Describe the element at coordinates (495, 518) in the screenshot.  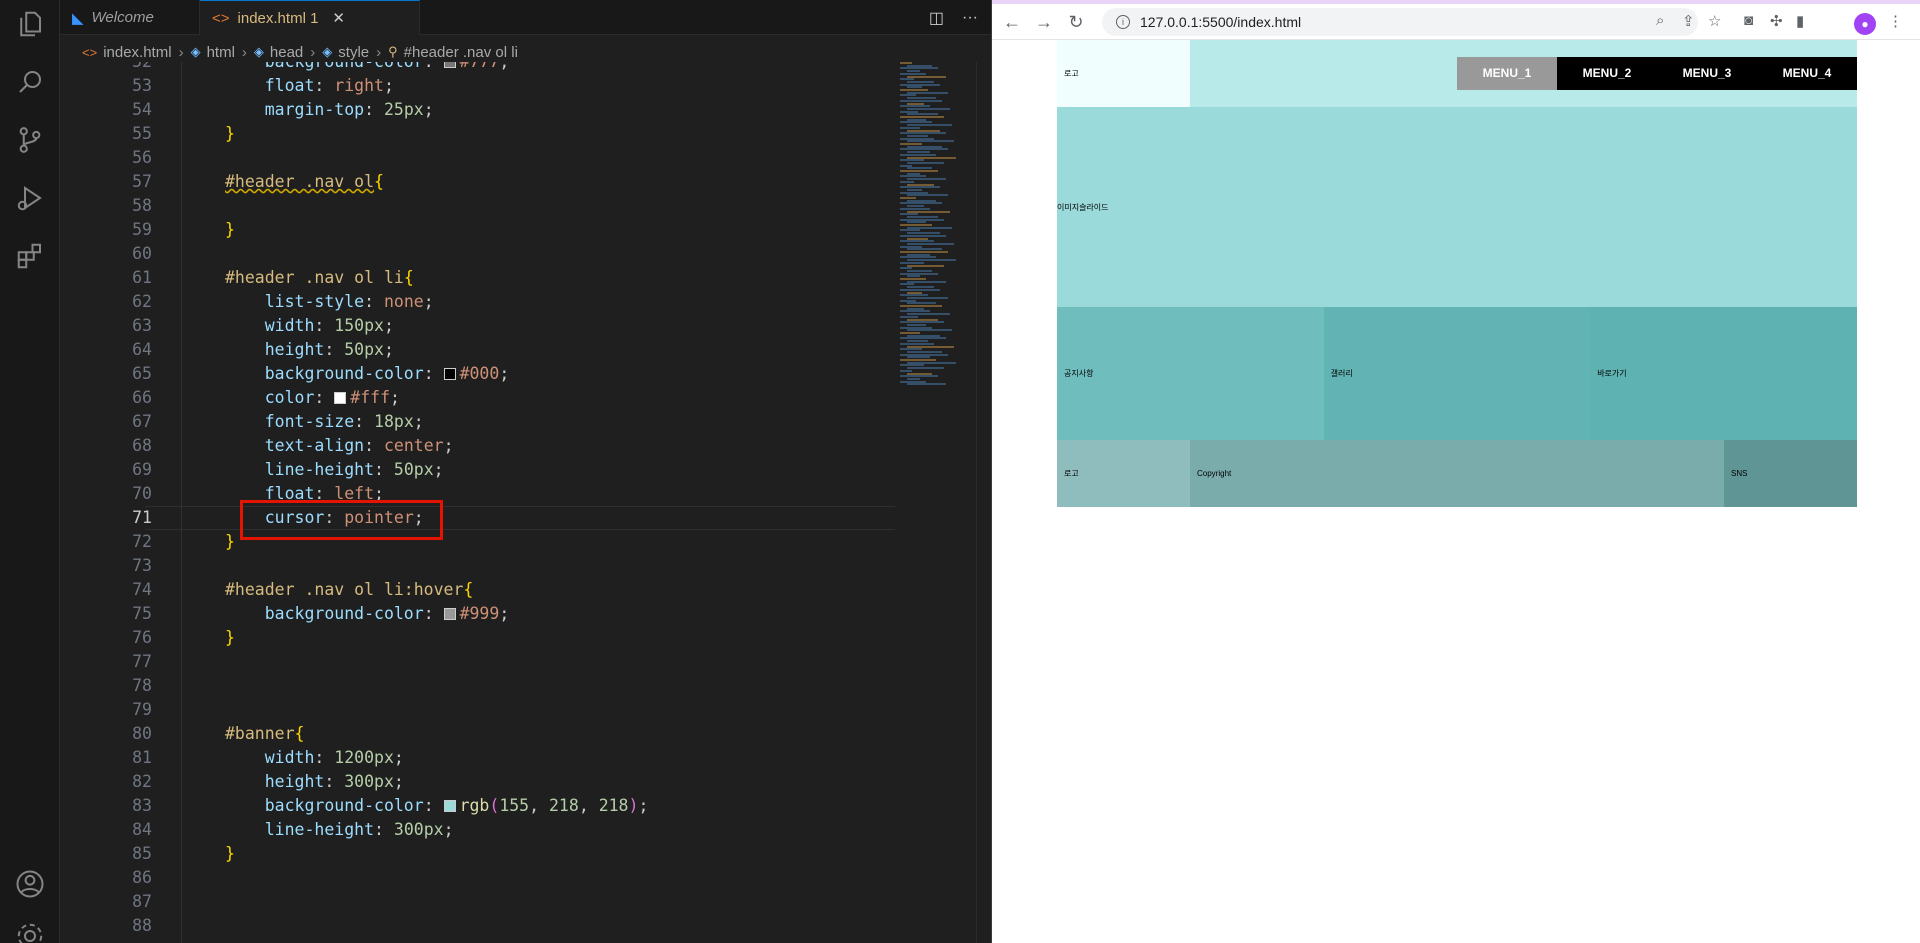
I see `code-line: 71 cursor: pointer;` at that location.